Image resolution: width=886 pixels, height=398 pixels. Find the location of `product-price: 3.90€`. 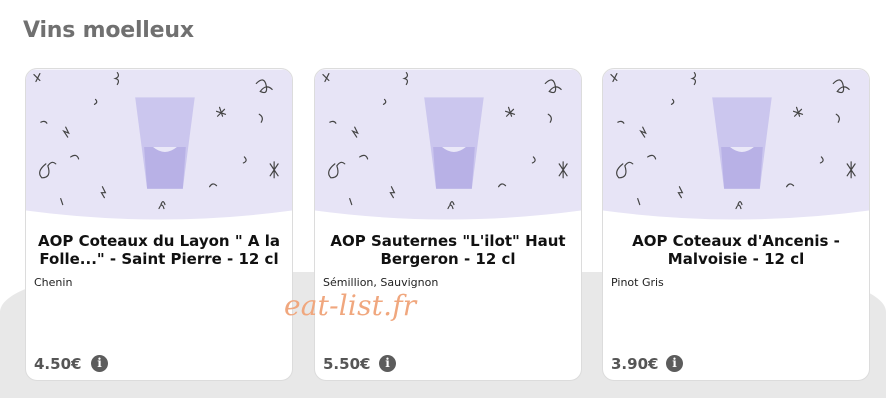

product-price: 3.90€ is located at coordinates (635, 364).